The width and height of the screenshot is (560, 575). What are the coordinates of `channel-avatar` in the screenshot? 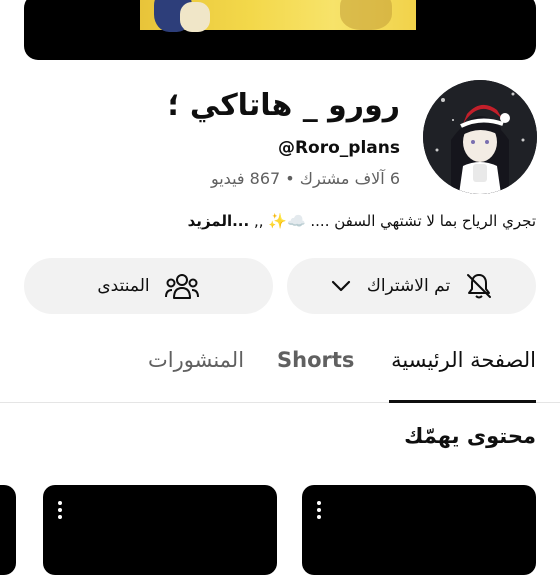 It's located at (480, 137).